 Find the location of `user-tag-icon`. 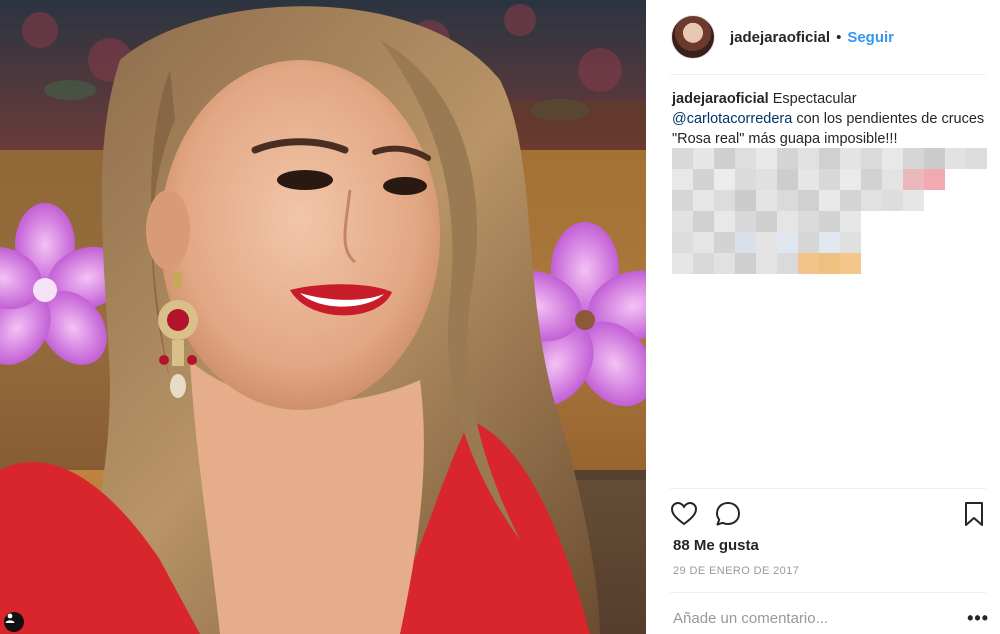

user-tag-icon is located at coordinates (14, 622).